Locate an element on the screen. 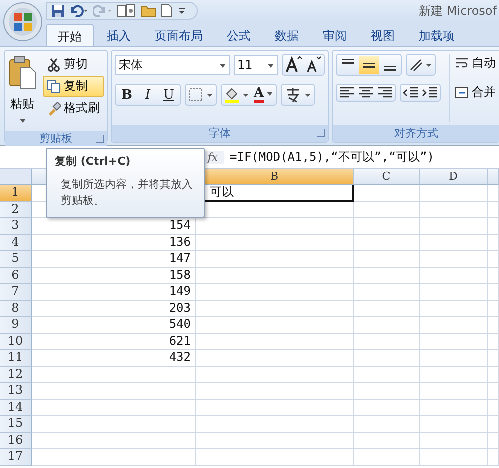 The height and width of the screenshot is (468, 499). copy-icon is located at coordinates (54, 87).